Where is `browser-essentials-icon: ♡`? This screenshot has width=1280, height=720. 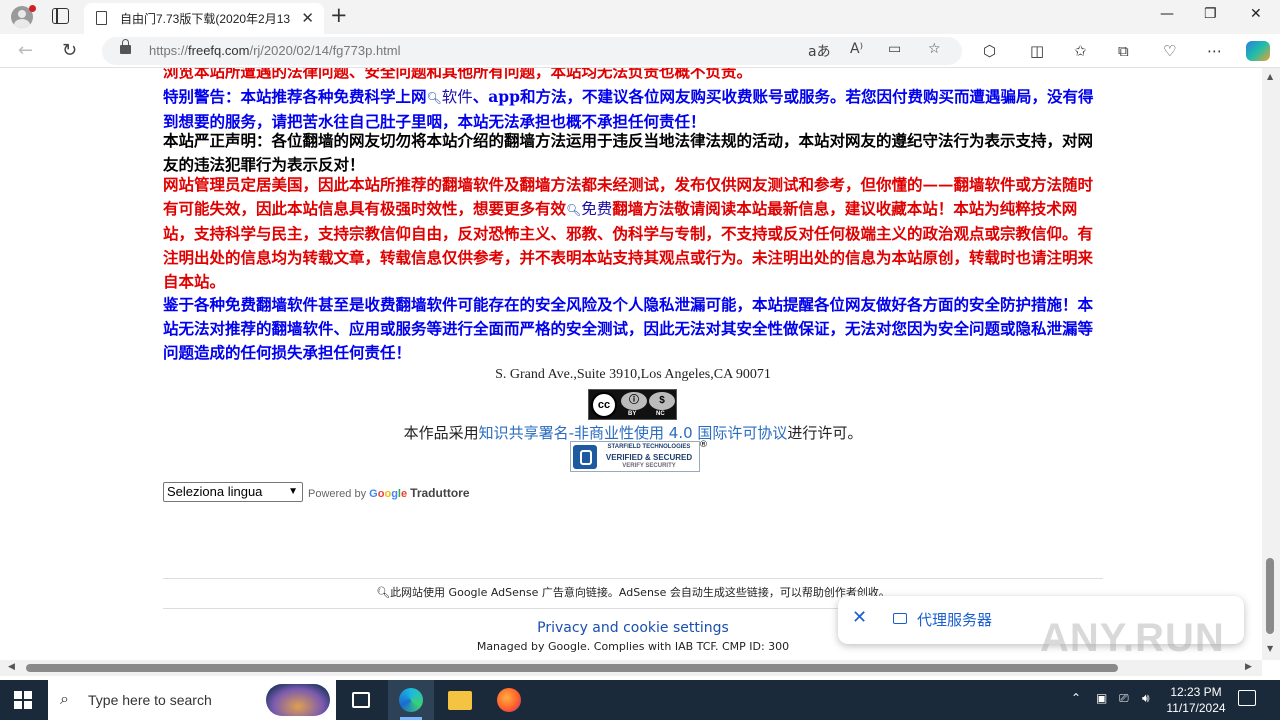 browser-essentials-icon: ♡ is located at coordinates (1169, 51).